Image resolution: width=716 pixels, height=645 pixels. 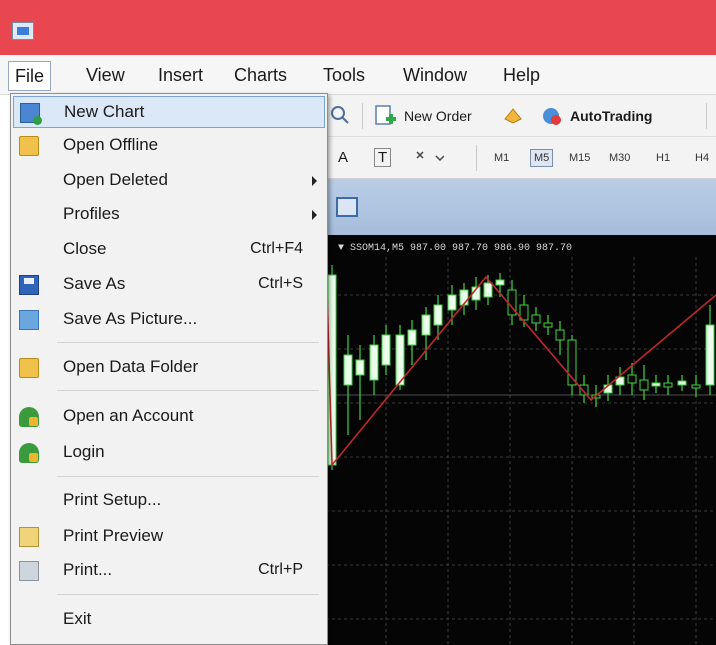 I want to click on menu-item-label: Login, so click(x=84, y=451).